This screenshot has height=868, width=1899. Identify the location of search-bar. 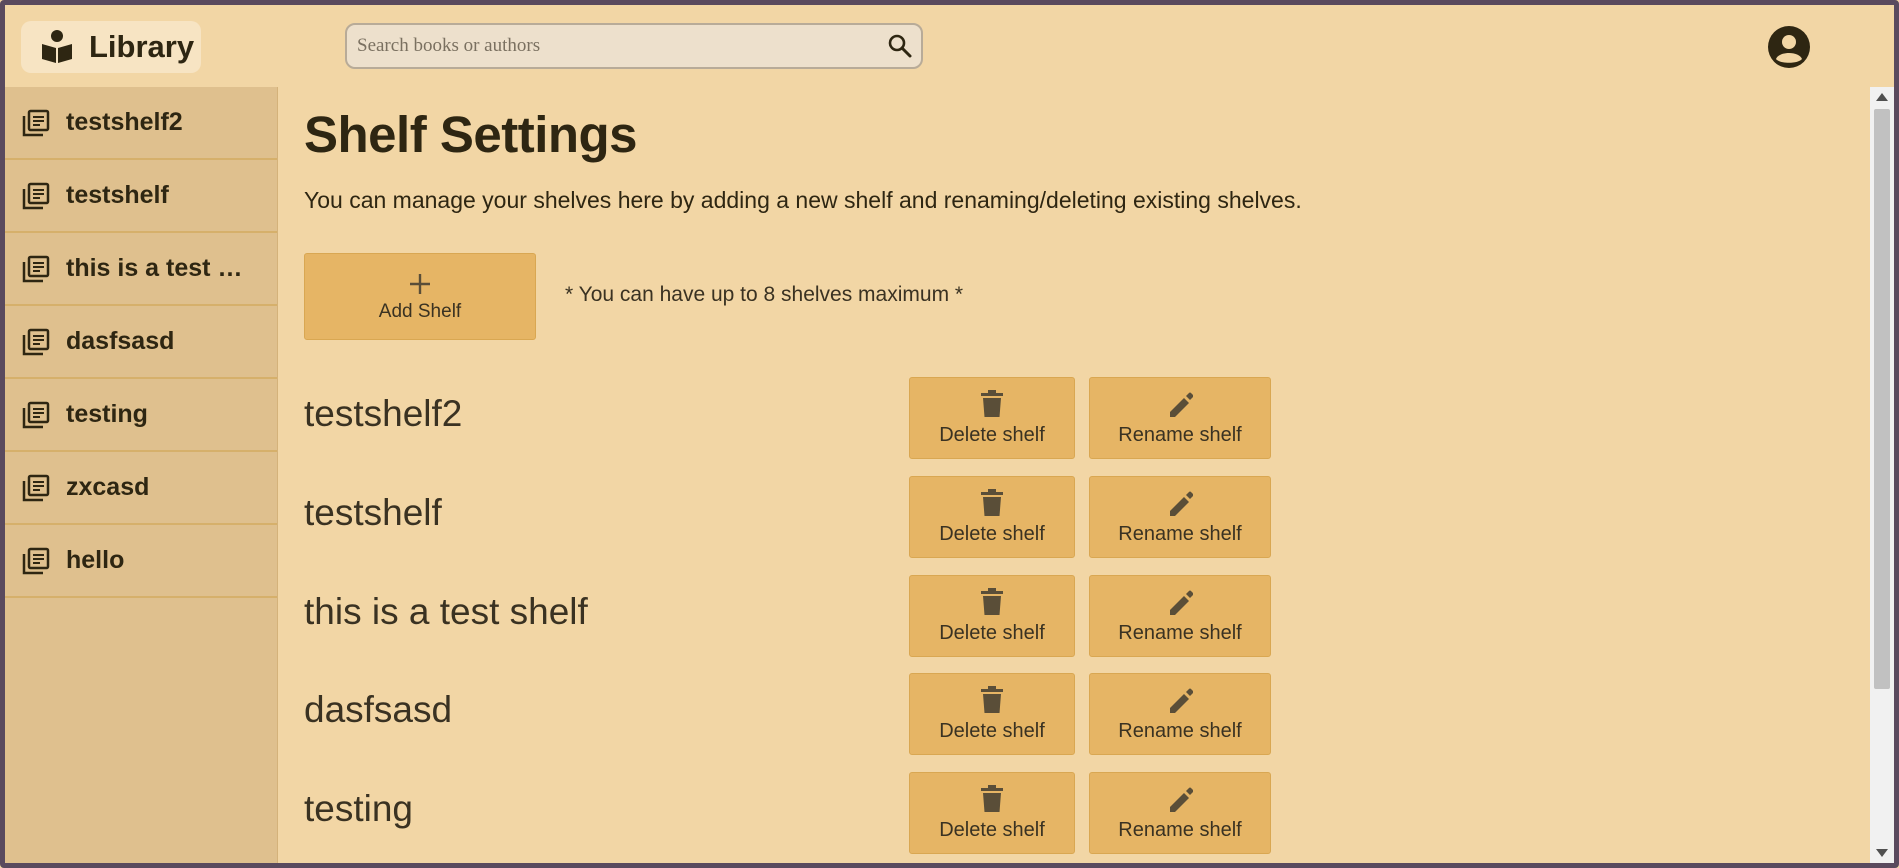
(634, 46).